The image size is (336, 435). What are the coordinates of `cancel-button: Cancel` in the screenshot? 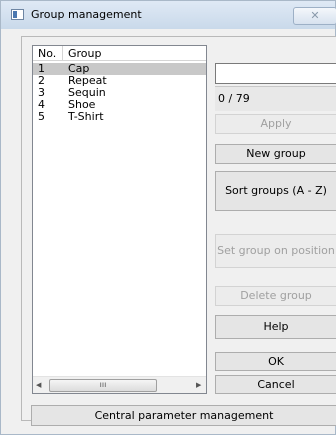 It's located at (275, 384).